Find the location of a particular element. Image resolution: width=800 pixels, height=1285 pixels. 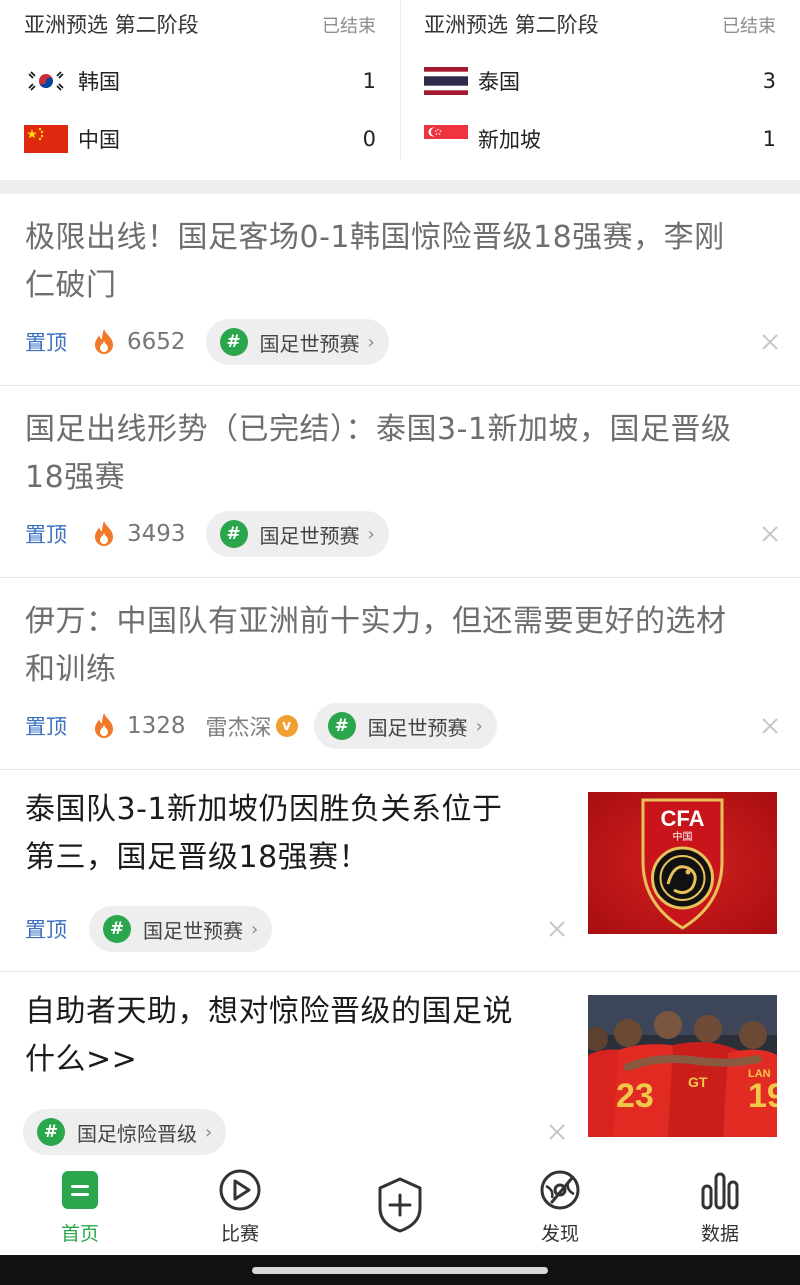

tab-home: 首页 is located at coordinates (80, 1206).